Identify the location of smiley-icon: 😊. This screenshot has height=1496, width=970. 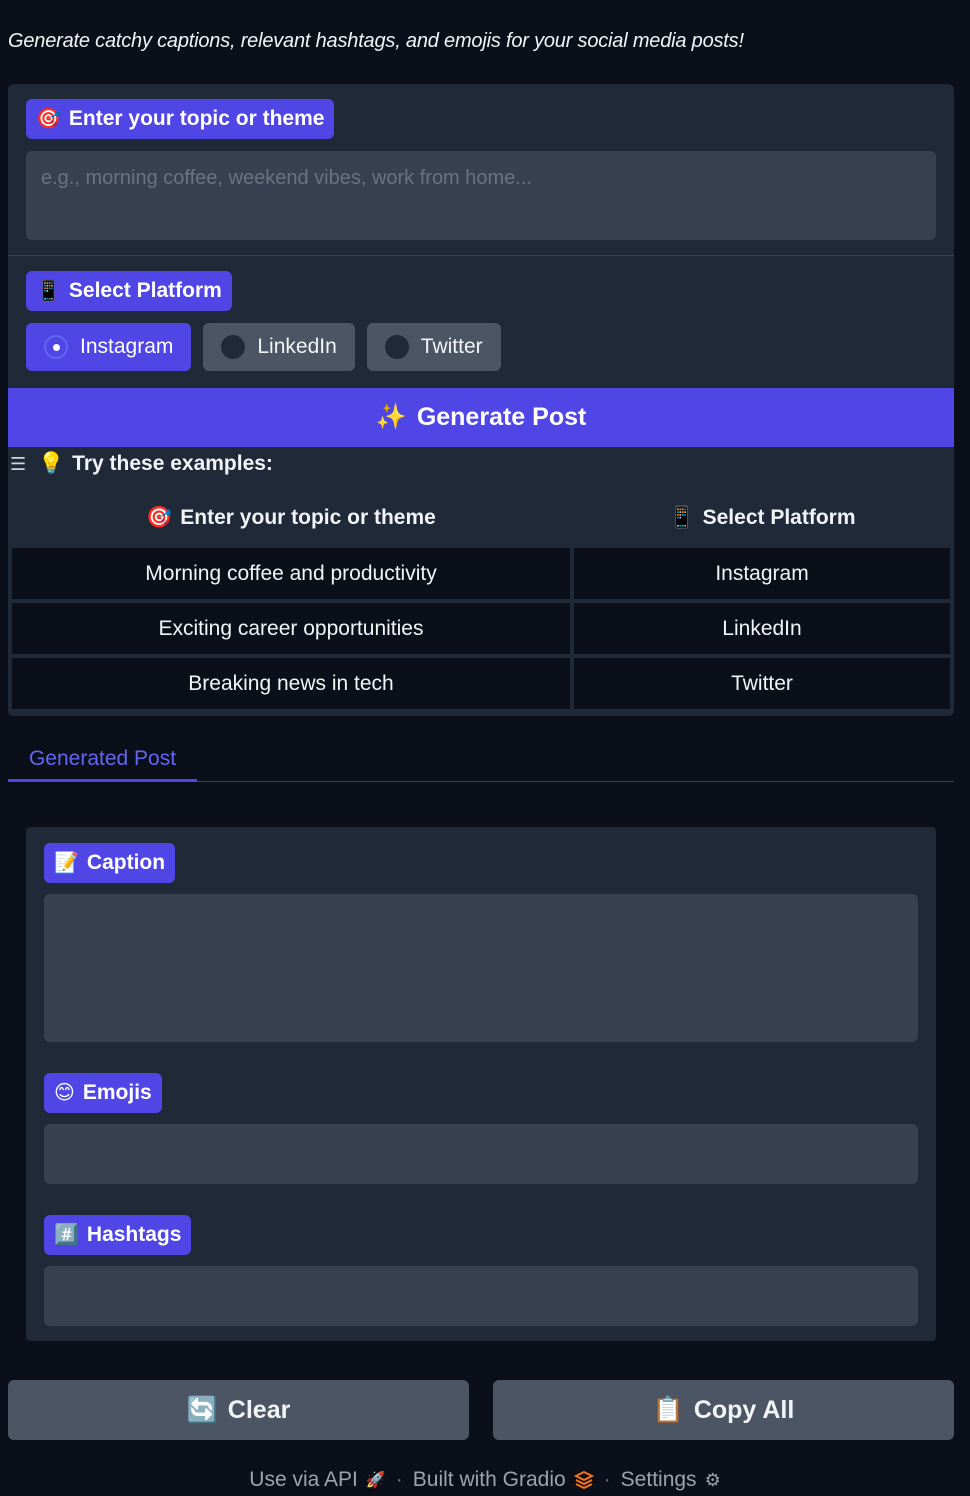
(64, 1093).